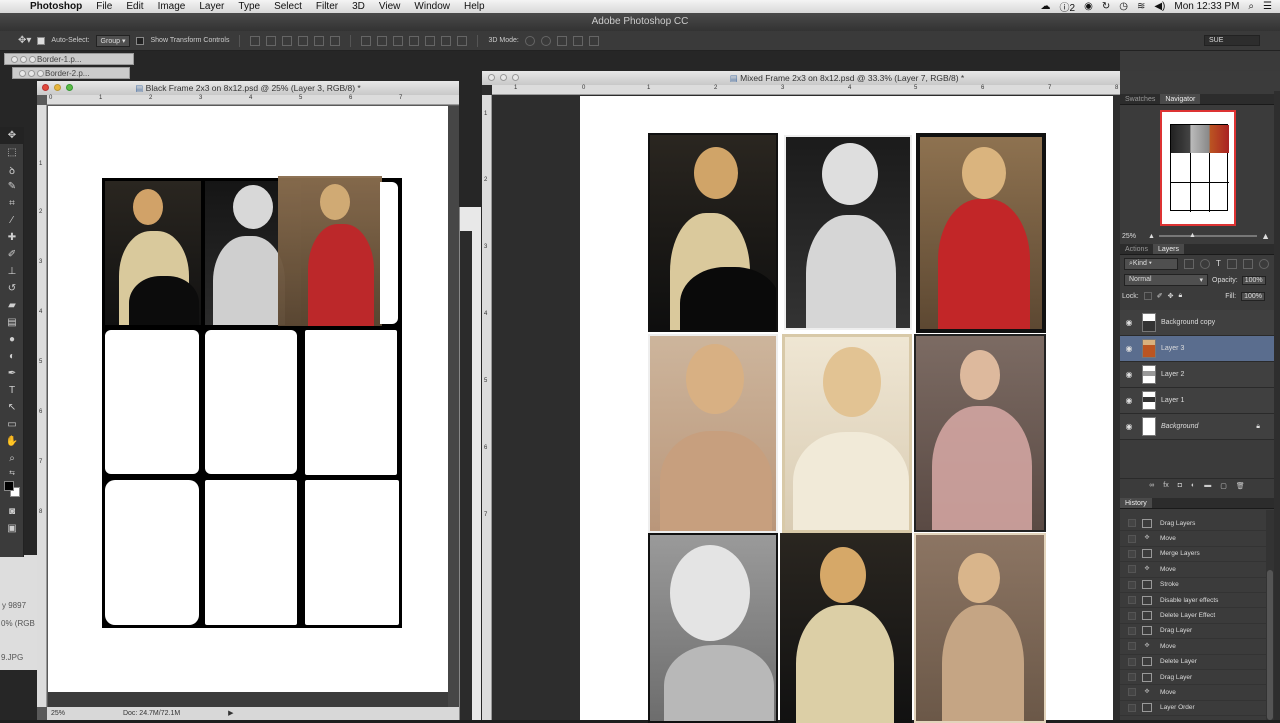 The height and width of the screenshot is (723, 1280). I want to click on filter-kind-dropdown: ⌕Kind ▾, so click(1151, 263).